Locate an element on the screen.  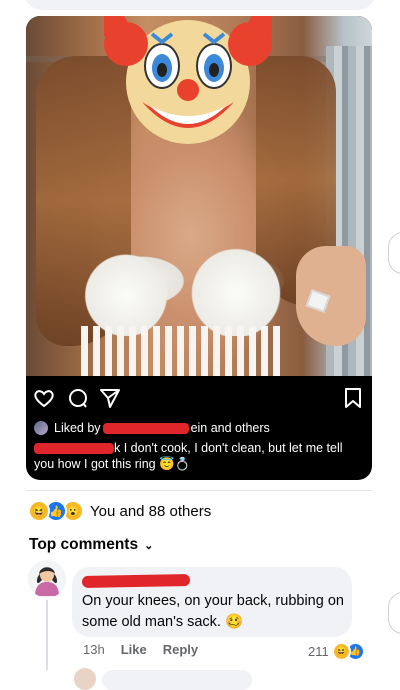
thread-line is located at coordinates (47, 635).